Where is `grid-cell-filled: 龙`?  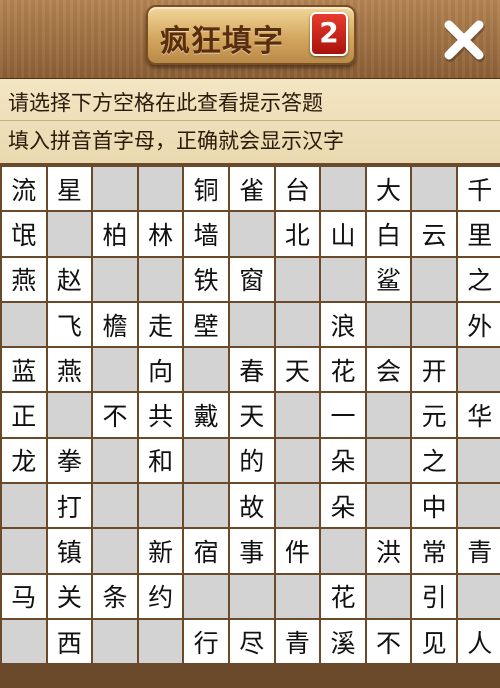
grid-cell-filled: 龙 is located at coordinates (24, 460).